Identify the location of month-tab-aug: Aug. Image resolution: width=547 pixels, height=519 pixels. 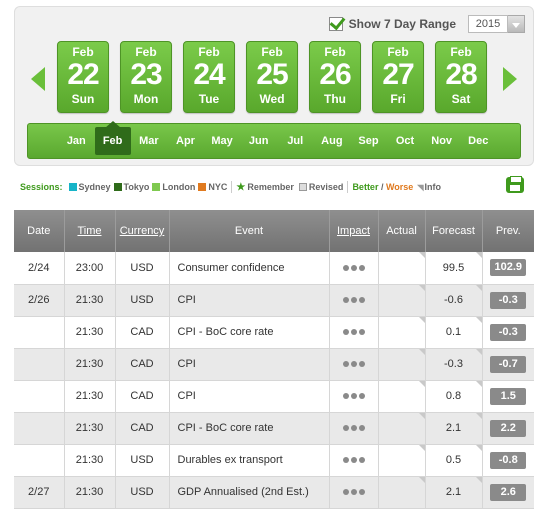
(332, 141).